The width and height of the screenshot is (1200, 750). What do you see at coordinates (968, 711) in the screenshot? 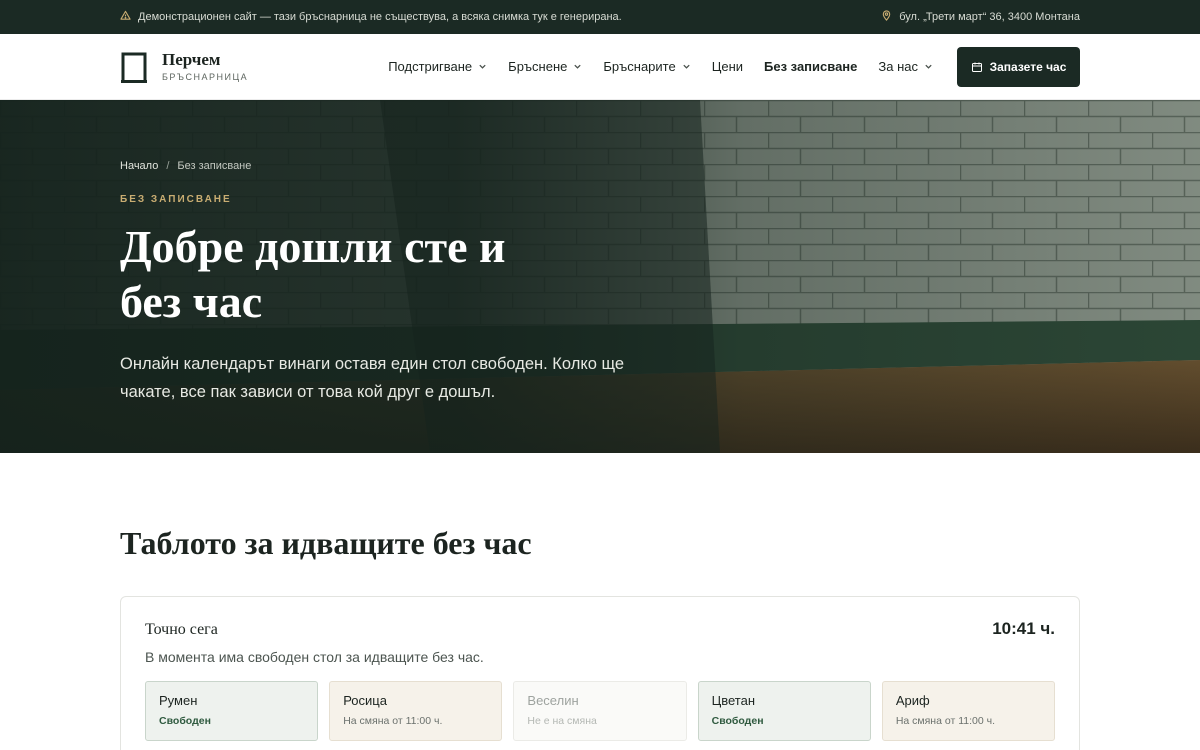
I see `barber-card-arif: Ариф На смяна от 11:00 ч.` at bounding box center [968, 711].